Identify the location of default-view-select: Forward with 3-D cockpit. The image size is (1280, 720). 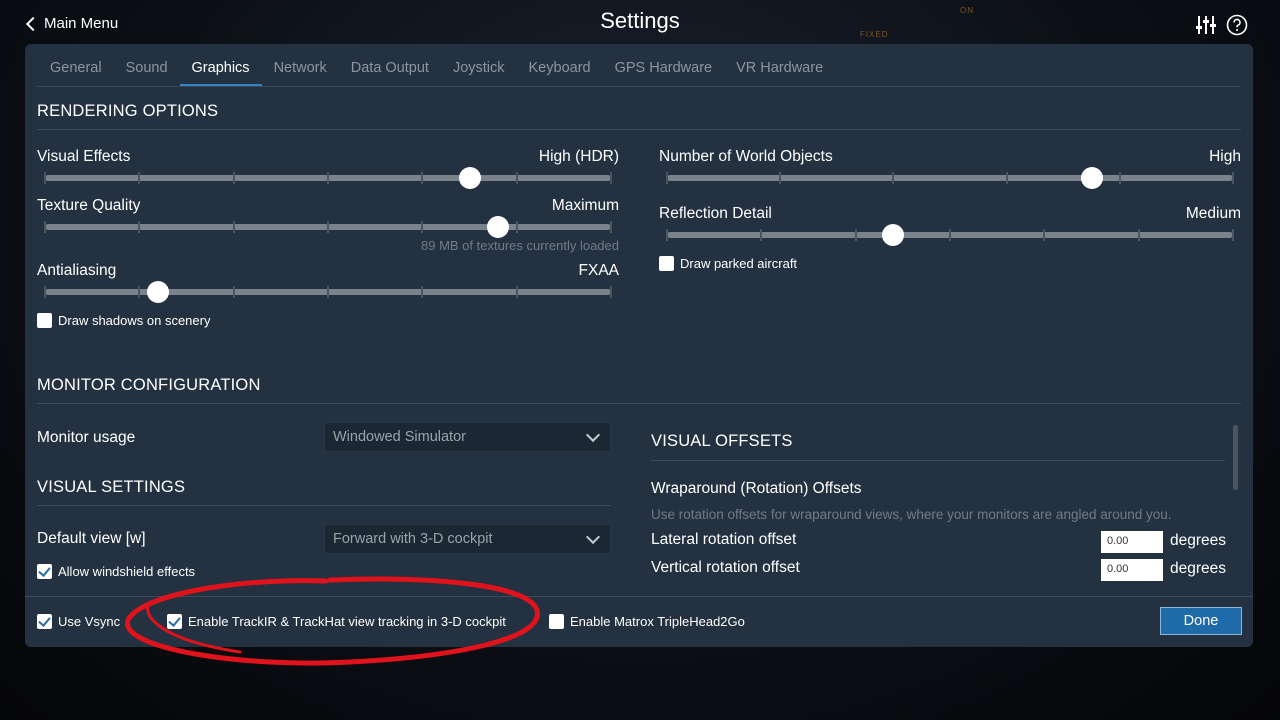
(467, 539).